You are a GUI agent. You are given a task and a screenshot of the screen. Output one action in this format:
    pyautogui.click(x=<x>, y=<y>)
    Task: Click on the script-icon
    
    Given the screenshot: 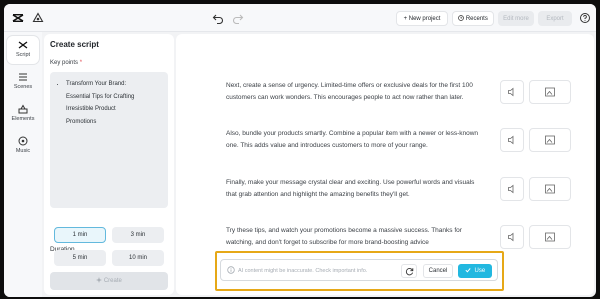 What is the action you would take?
    pyautogui.click(x=23, y=45)
    